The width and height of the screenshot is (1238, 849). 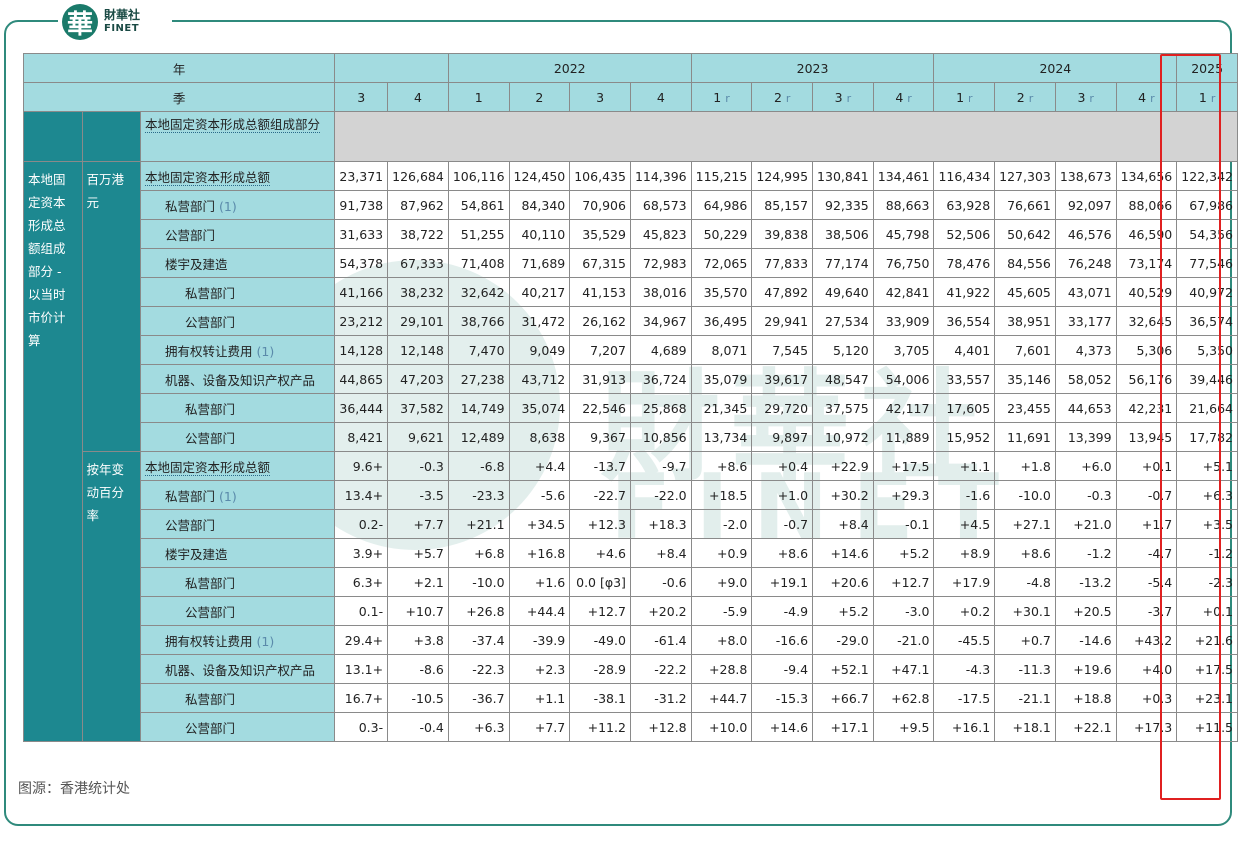 I want to click on value-cell: 46,590, so click(x=1146, y=234).